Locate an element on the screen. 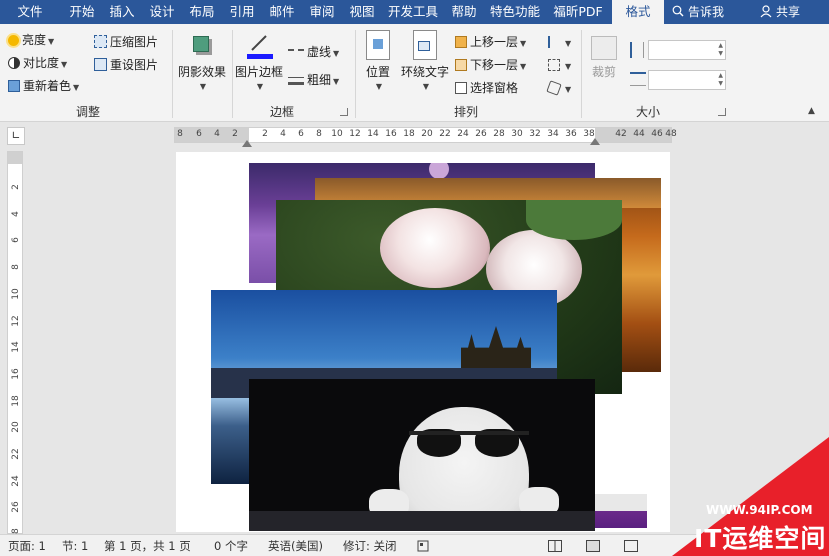  rotate-button: ▼ is located at coordinates (558, 88).